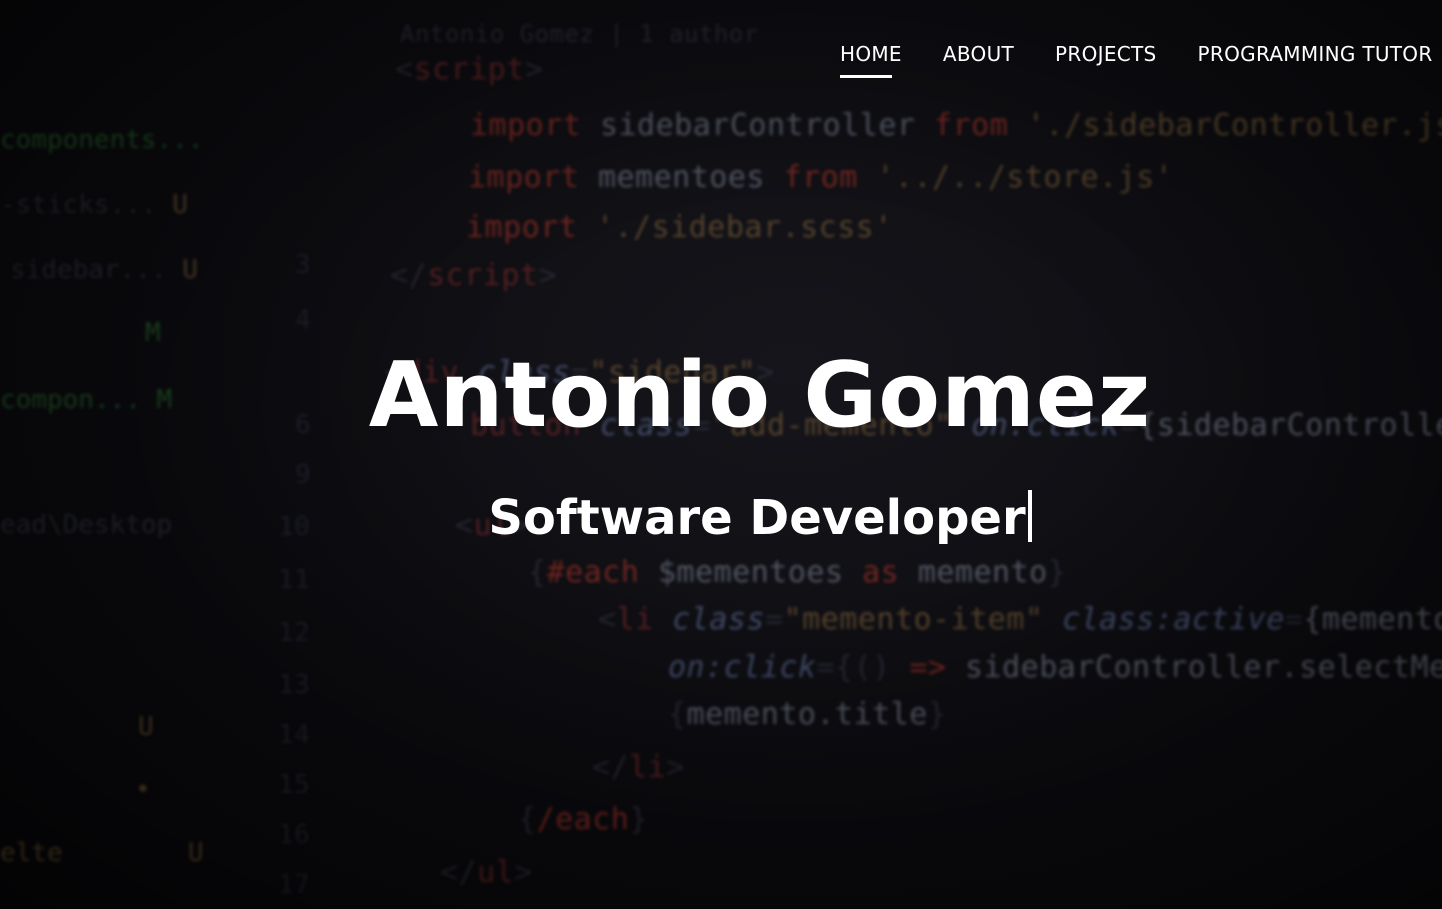  Describe the element at coordinates (1315, 58) in the screenshot. I see `nav-programming-tutor-link: PROGRAMMING TUTOR` at that location.